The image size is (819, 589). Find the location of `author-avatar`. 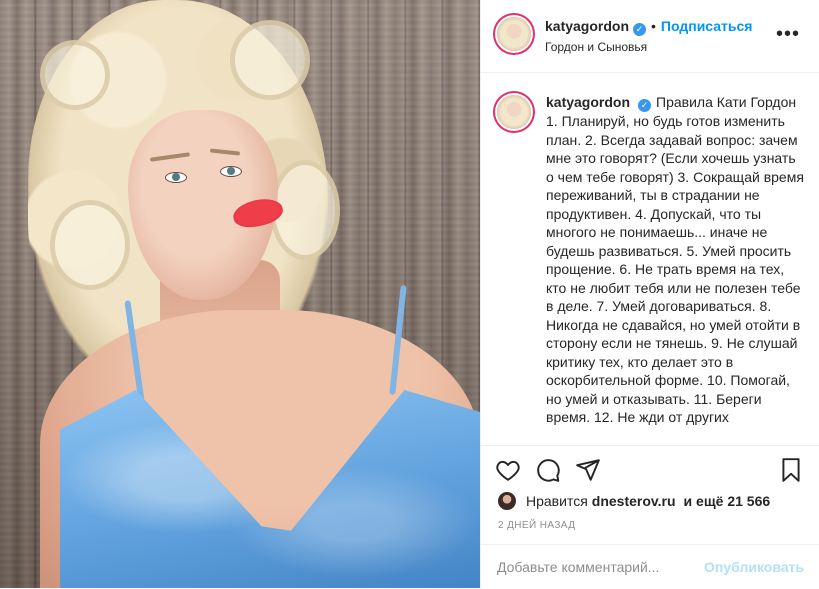

author-avatar is located at coordinates (514, 34).